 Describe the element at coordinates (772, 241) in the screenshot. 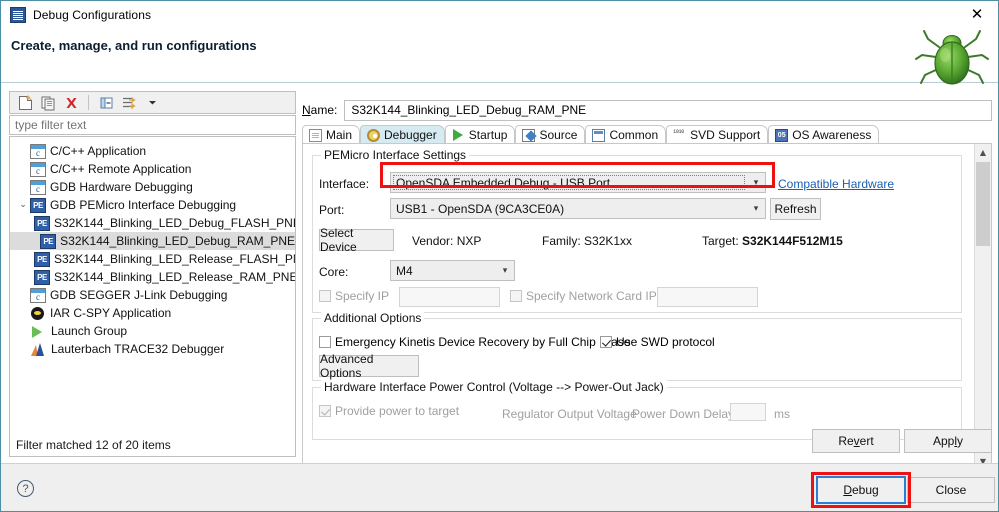

I see `target-label: Target: S32K144F512M15` at that location.